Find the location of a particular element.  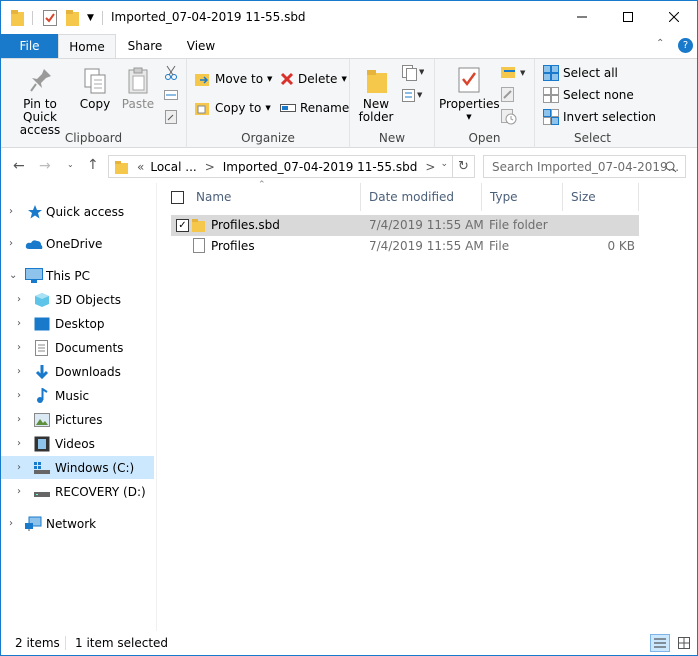

breadcrumb-current: Imported_07-04-2019 11-55.sbd is located at coordinates (320, 167).